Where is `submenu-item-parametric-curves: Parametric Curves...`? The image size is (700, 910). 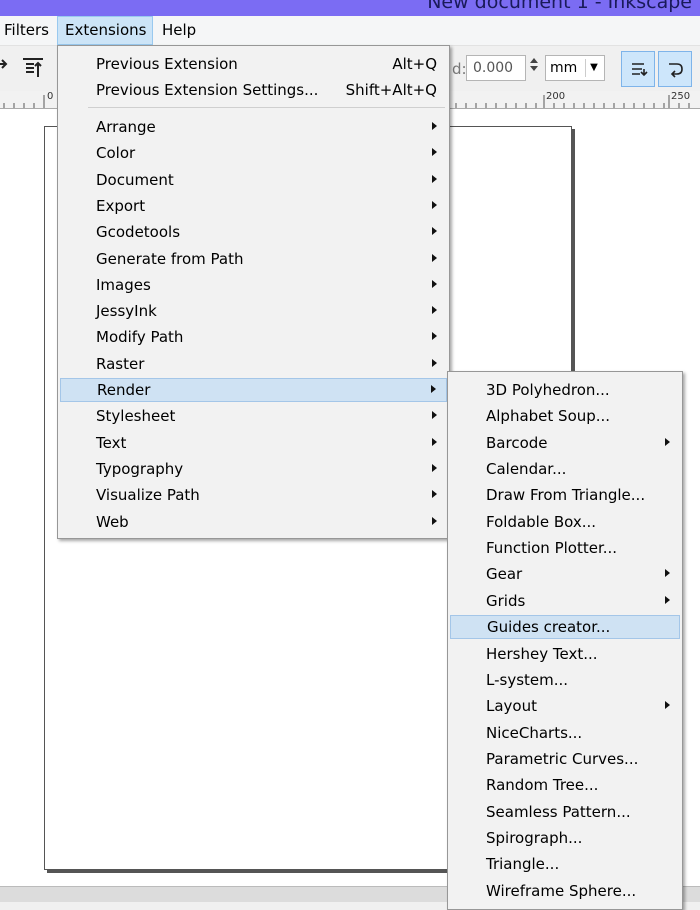
submenu-item-parametric-curves: Parametric Curves... is located at coordinates (565, 759).